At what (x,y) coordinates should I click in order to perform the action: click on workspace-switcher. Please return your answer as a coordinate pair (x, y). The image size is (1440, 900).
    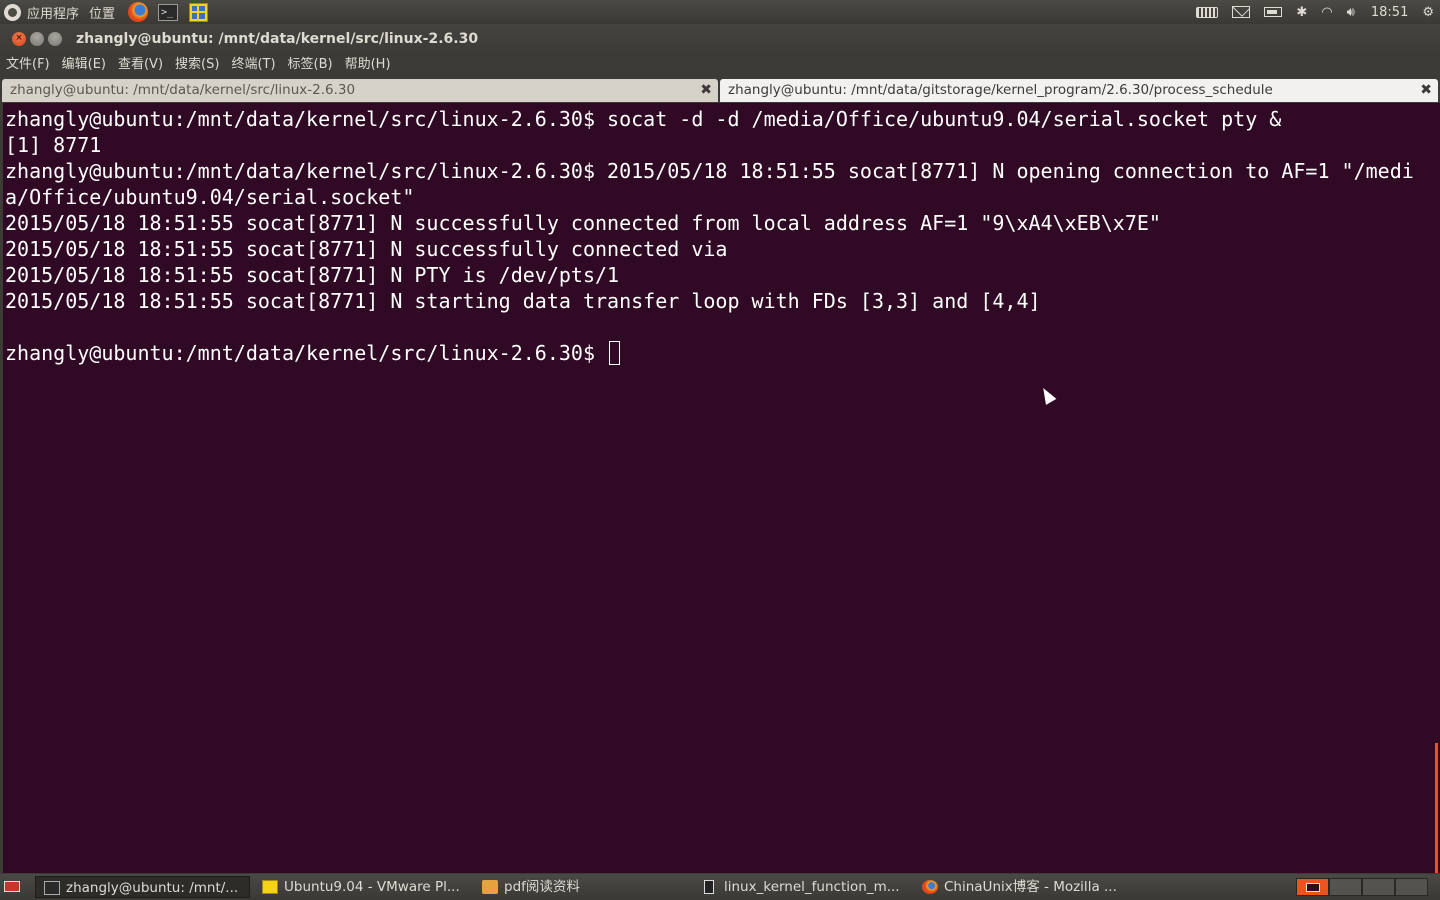
    Looking at the image, I should click on (1363, 887).